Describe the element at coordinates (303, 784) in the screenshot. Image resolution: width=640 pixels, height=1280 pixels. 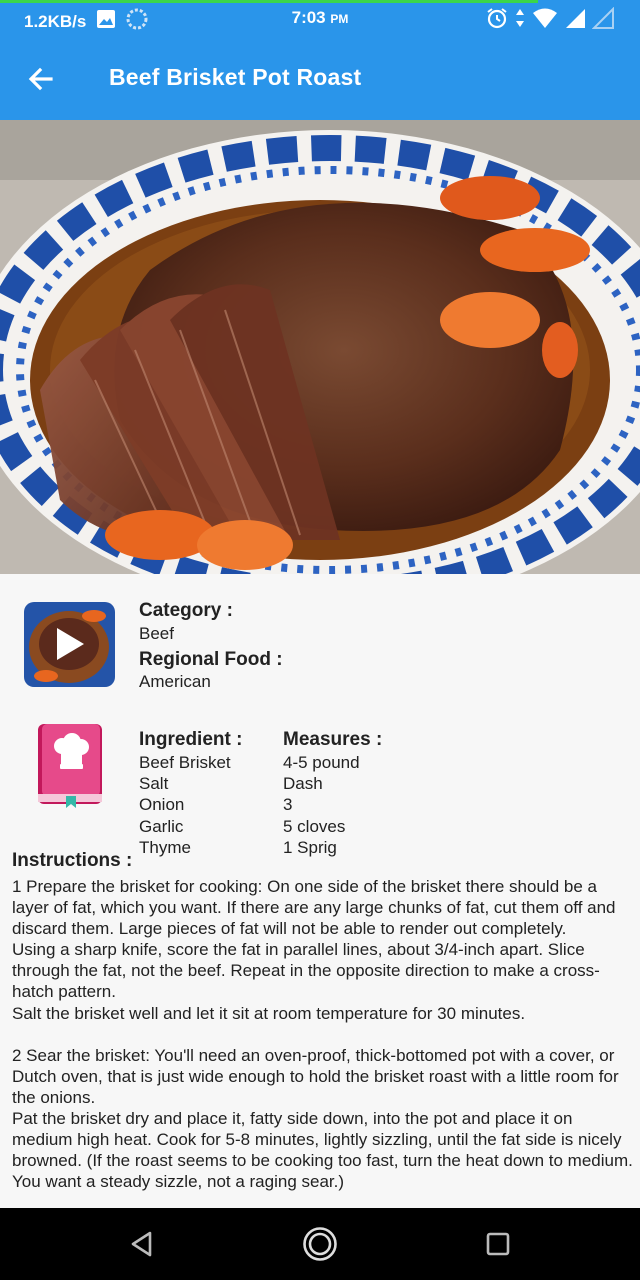
I see `measure-item: Dash` at that location.